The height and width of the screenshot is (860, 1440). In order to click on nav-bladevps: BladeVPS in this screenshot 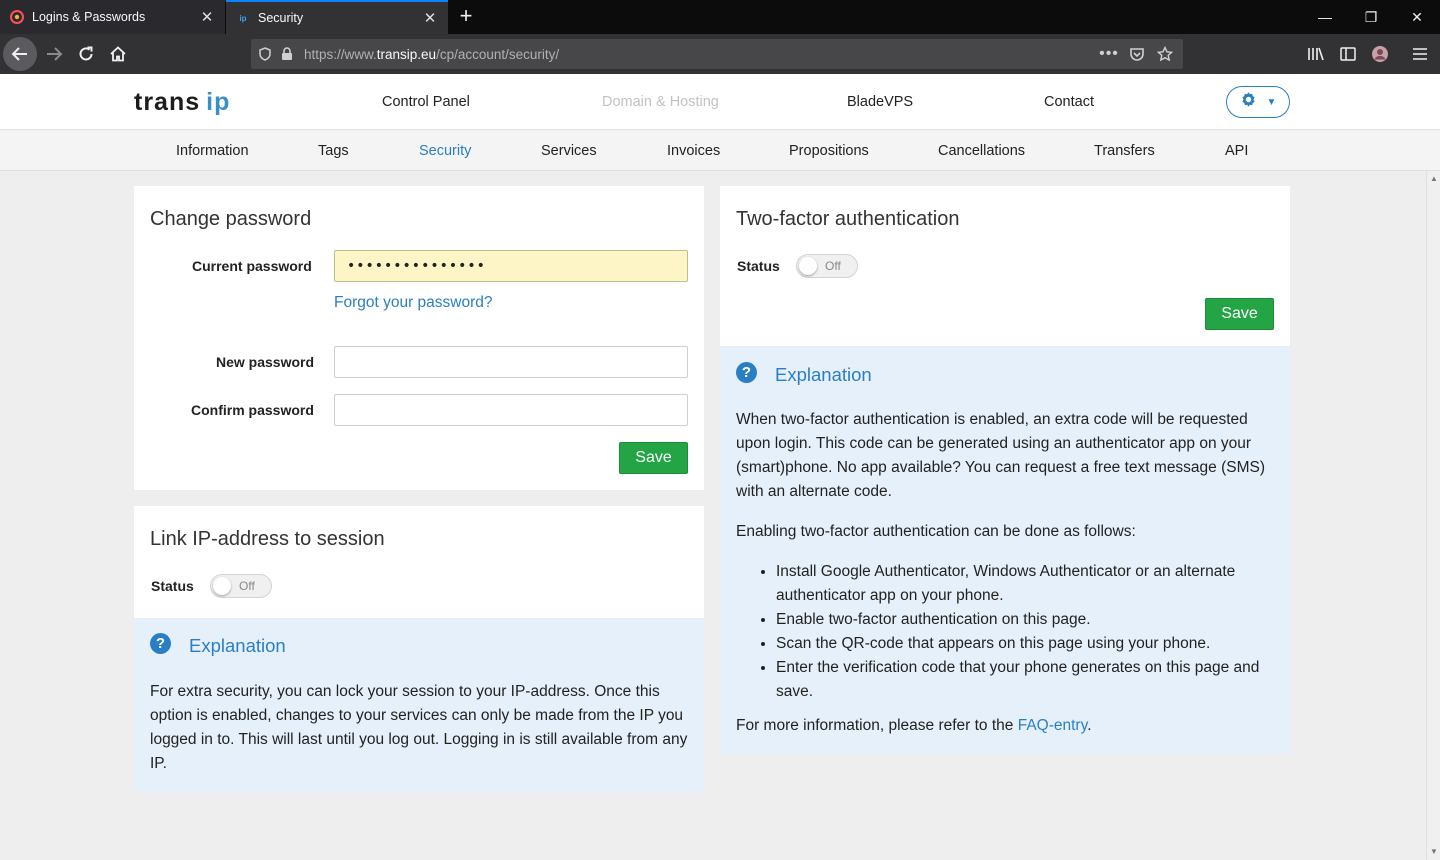, I will do `click(880, 102)`.